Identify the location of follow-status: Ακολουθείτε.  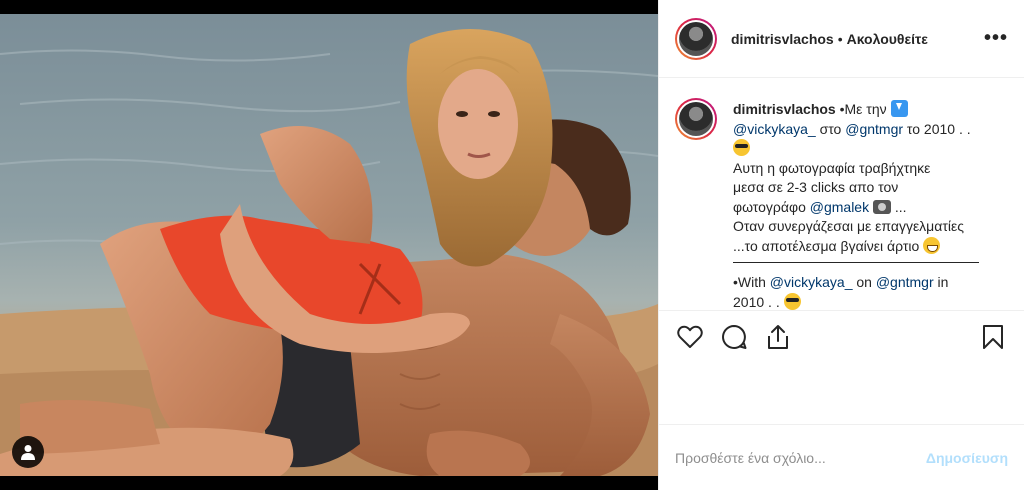
(887, 39).